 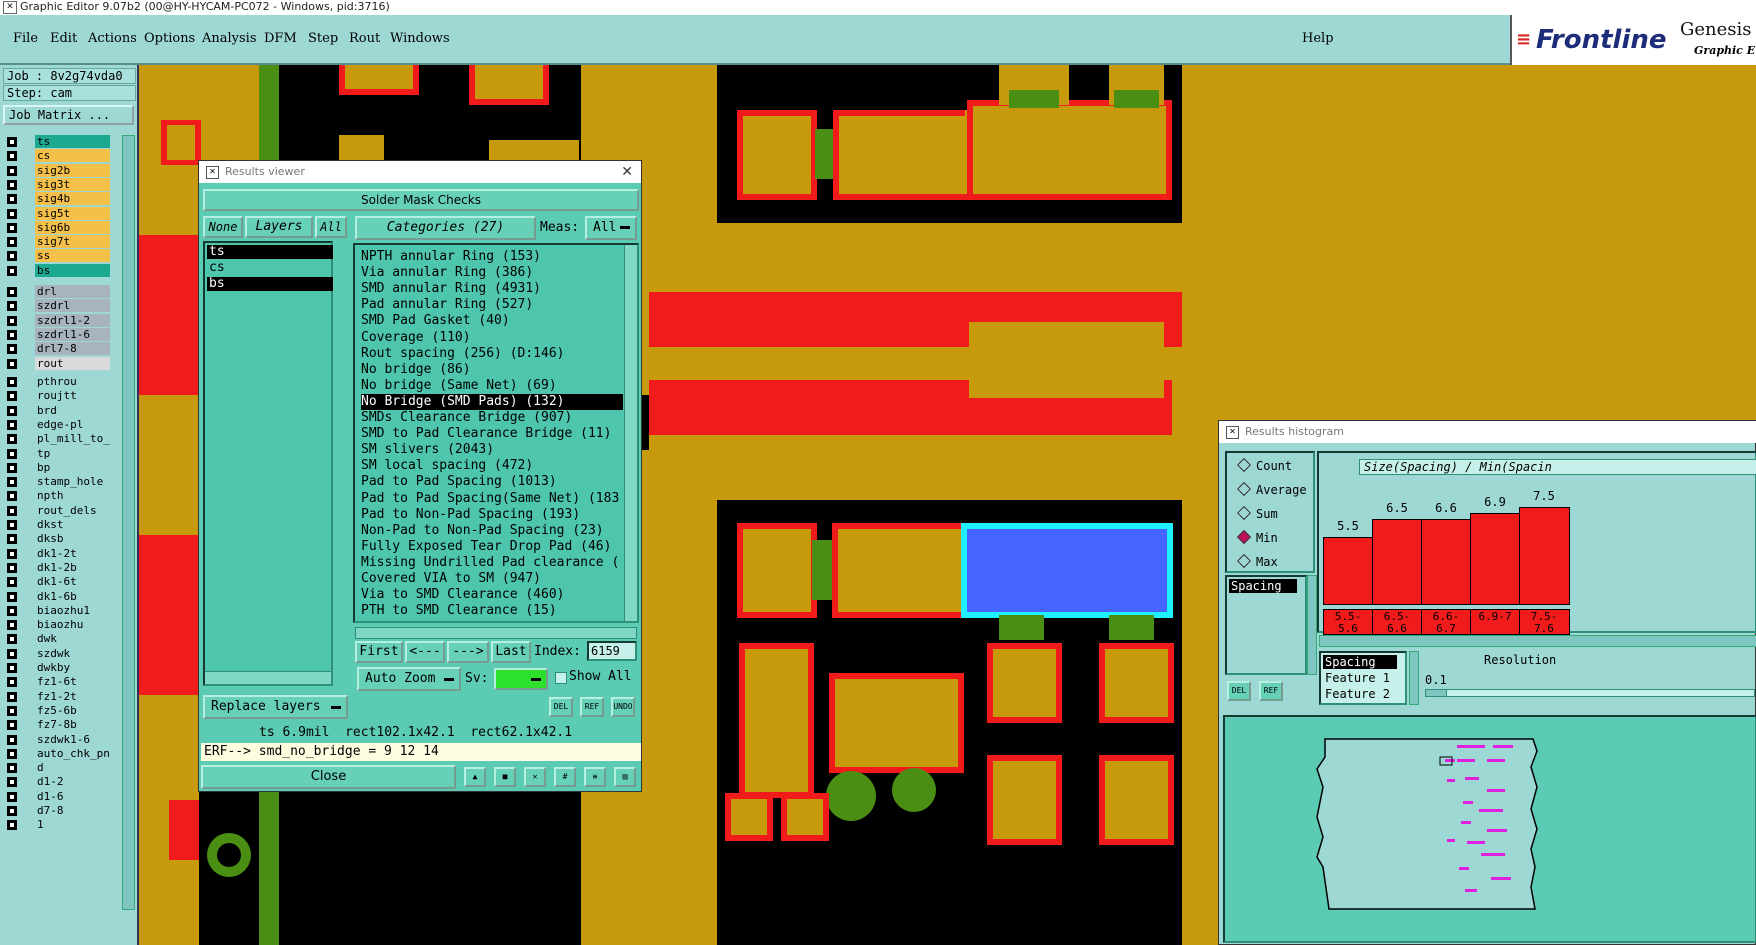 I want to click on layer-row: sig4b, so click(x=57, y=199).